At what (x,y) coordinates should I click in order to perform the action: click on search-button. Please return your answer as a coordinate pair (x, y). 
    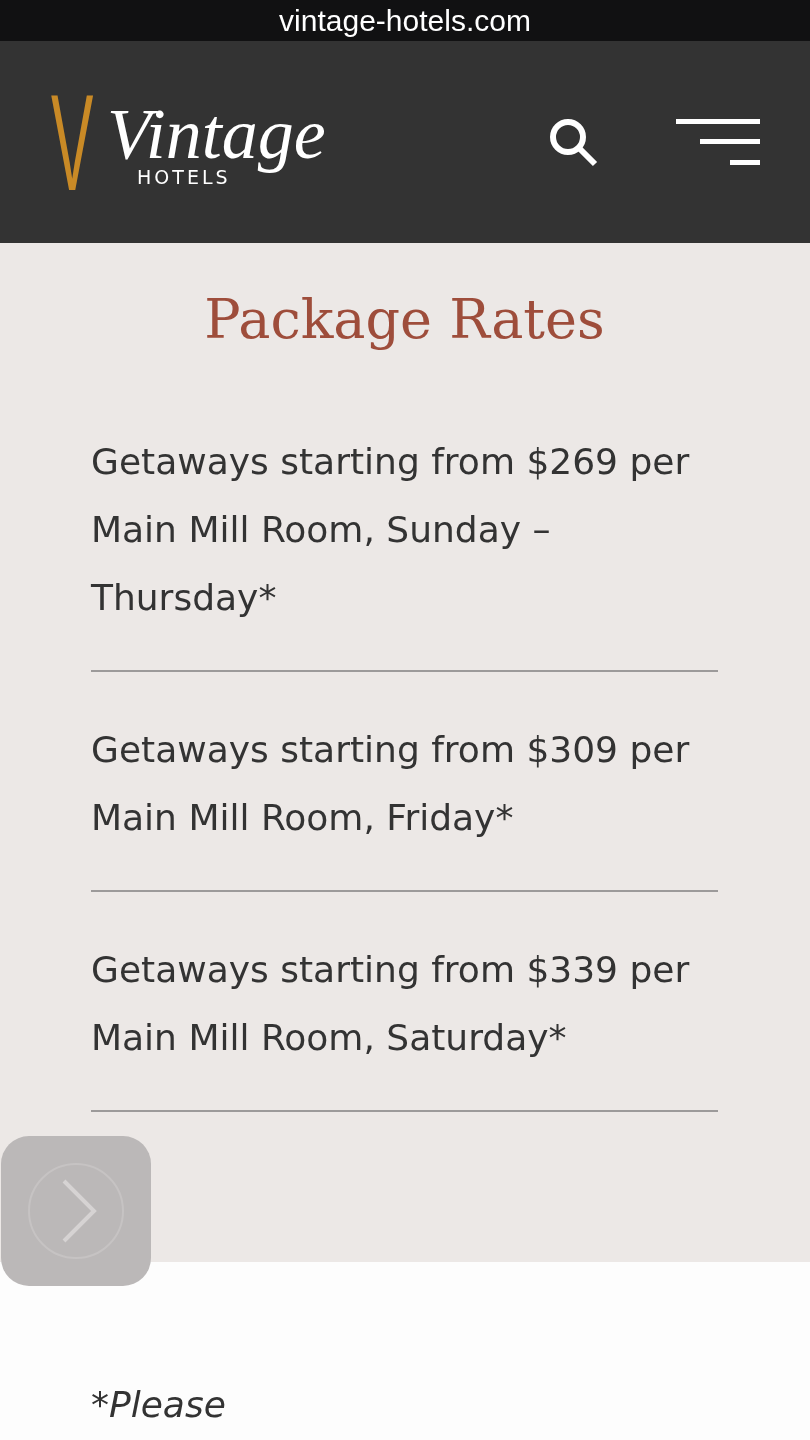
    Looking at the image, I should click on (573, 142).